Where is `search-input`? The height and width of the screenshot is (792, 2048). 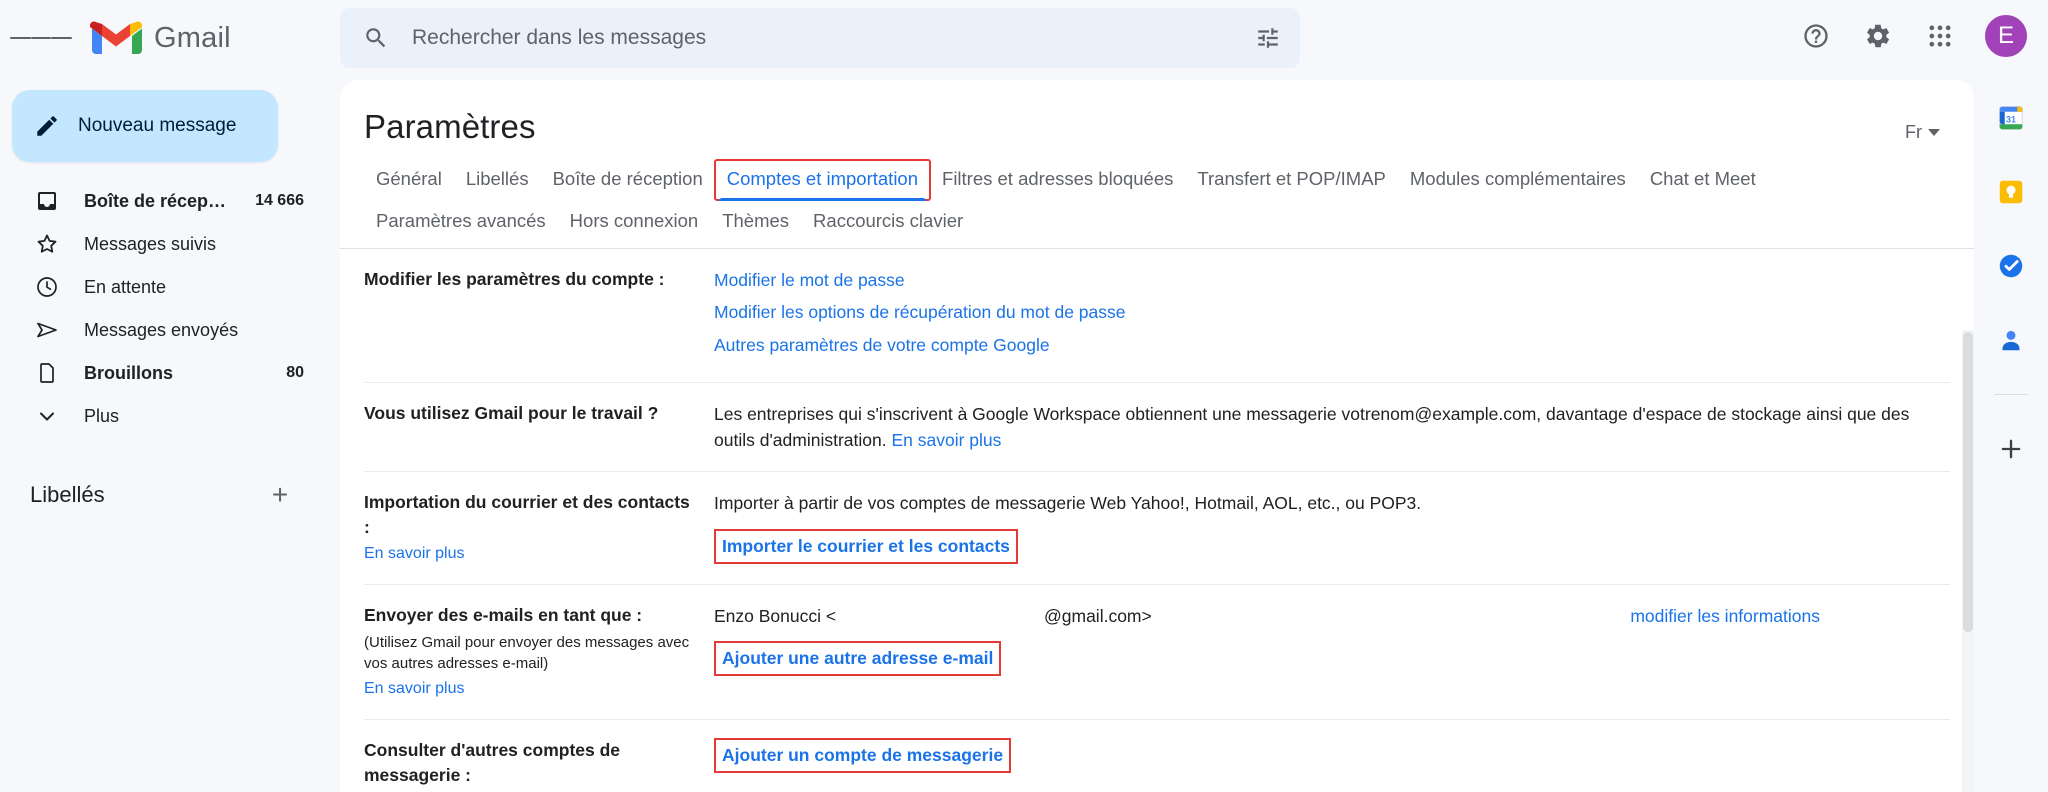
search-input is located at coordinates (822, 38).